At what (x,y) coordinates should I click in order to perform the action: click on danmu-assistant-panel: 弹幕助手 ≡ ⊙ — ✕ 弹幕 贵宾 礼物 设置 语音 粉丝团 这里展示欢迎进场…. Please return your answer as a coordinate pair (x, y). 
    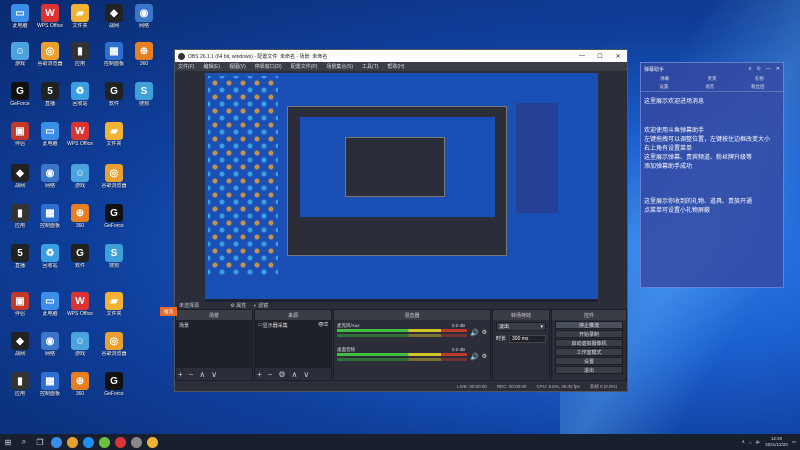
    Looking at the image, I should click on (712, 175).